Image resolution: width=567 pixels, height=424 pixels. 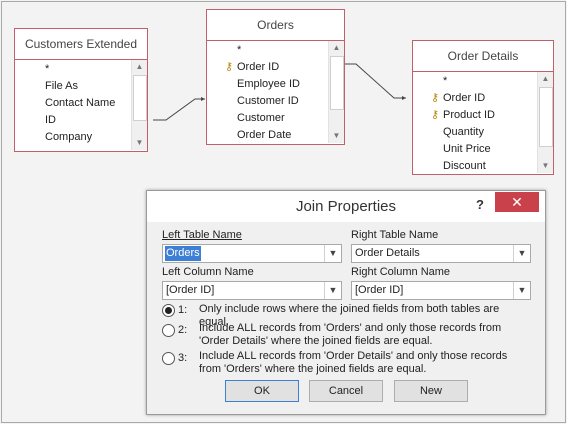 I want to click on field-label: Customer, so click(x=261, y=118).